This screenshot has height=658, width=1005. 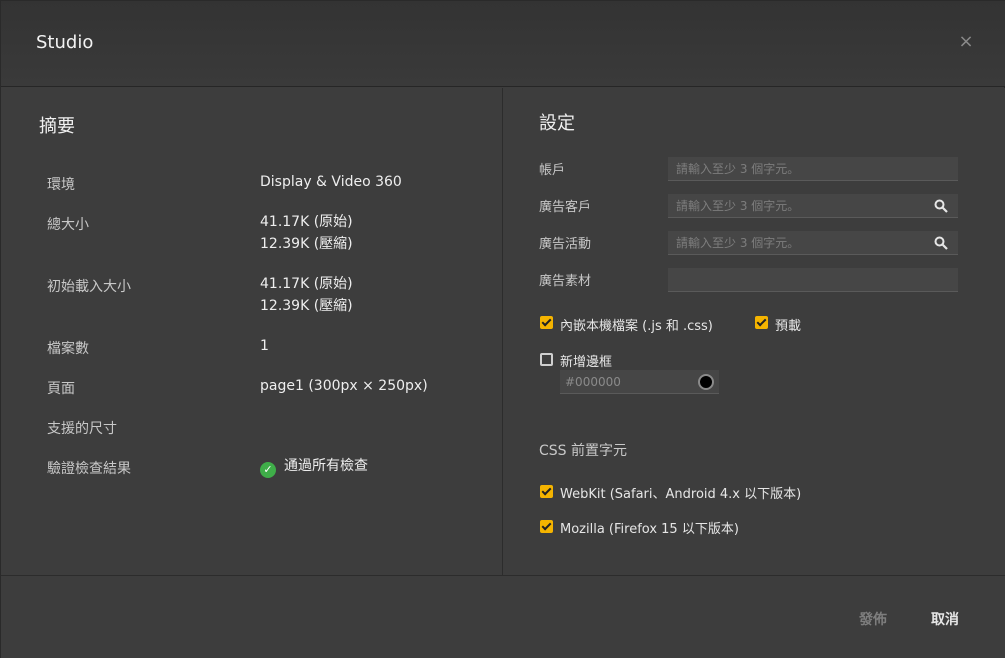 What do you see at coordinates (546, 491) in the screenshot?
I see `webkit-checkbox` at bounding box center [546, 491].